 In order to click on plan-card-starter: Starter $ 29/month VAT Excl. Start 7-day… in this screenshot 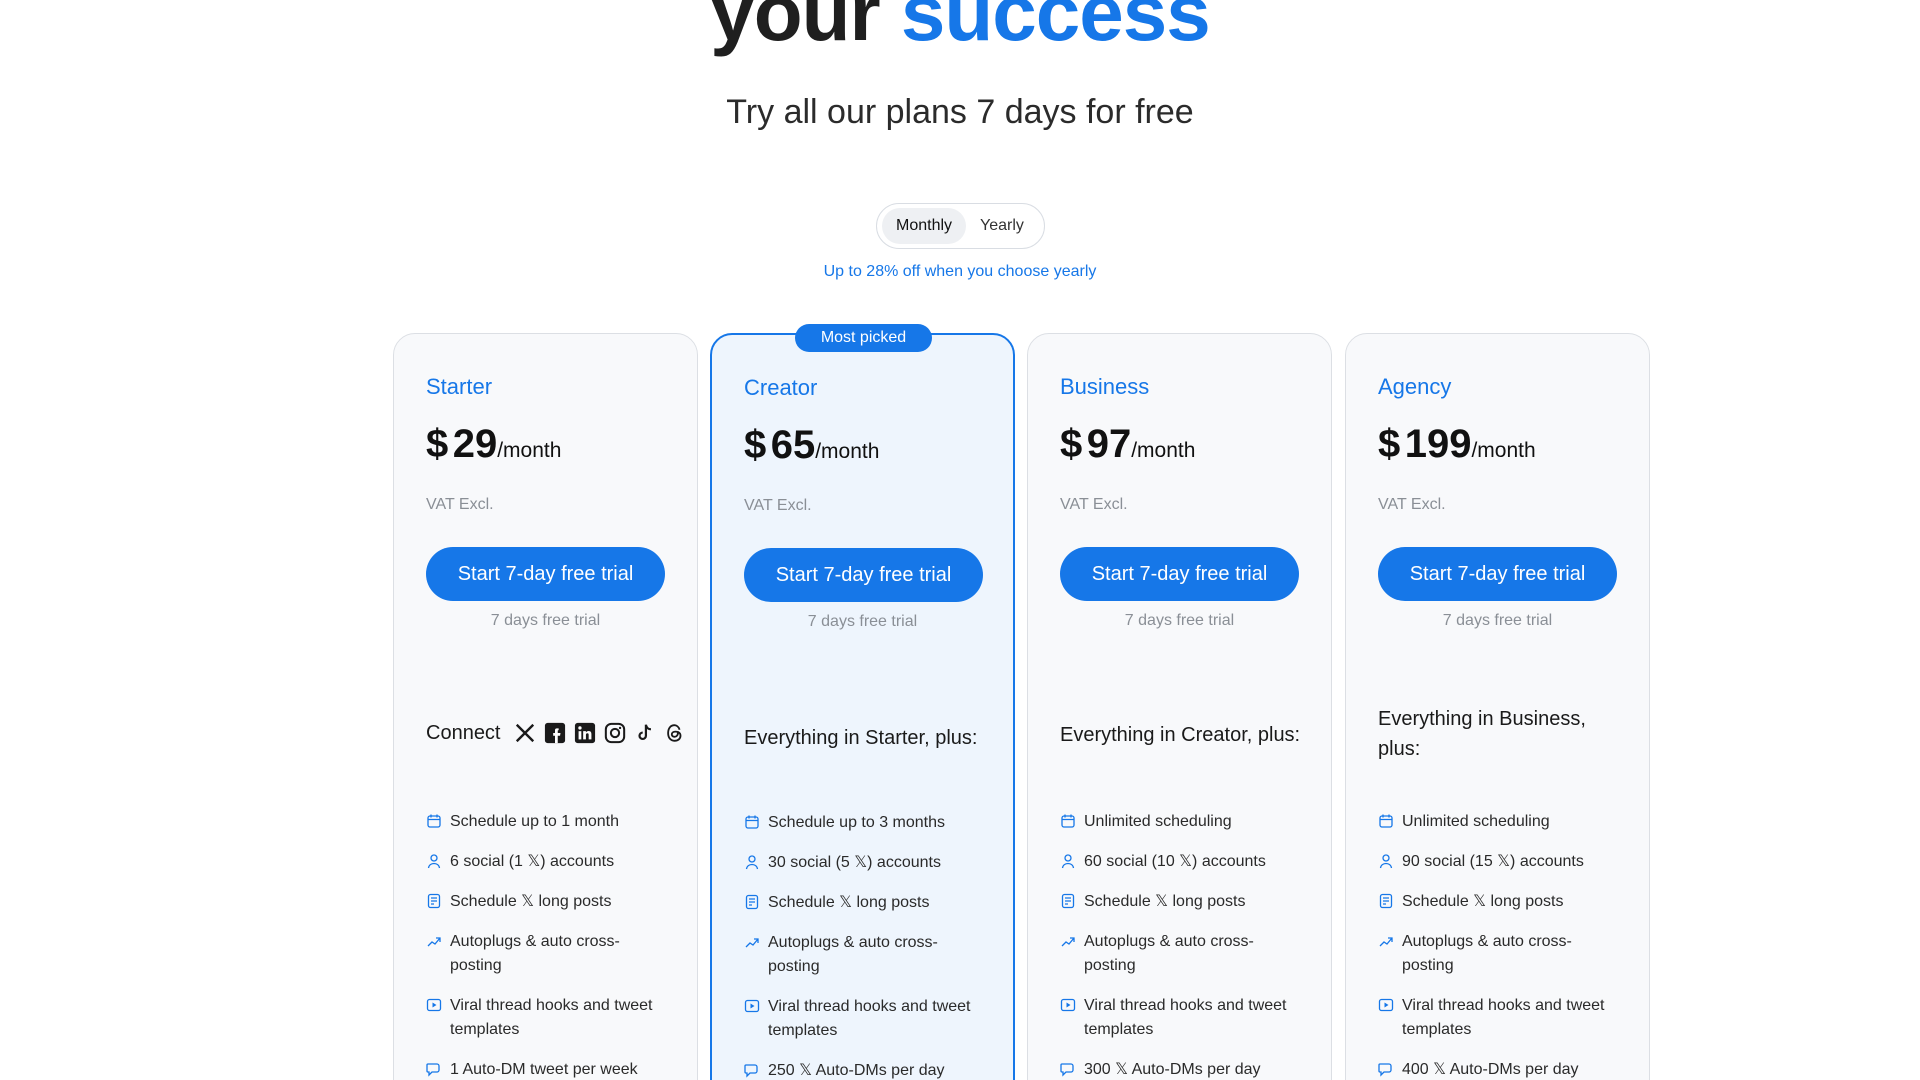, I will do `click(545, 706)`.